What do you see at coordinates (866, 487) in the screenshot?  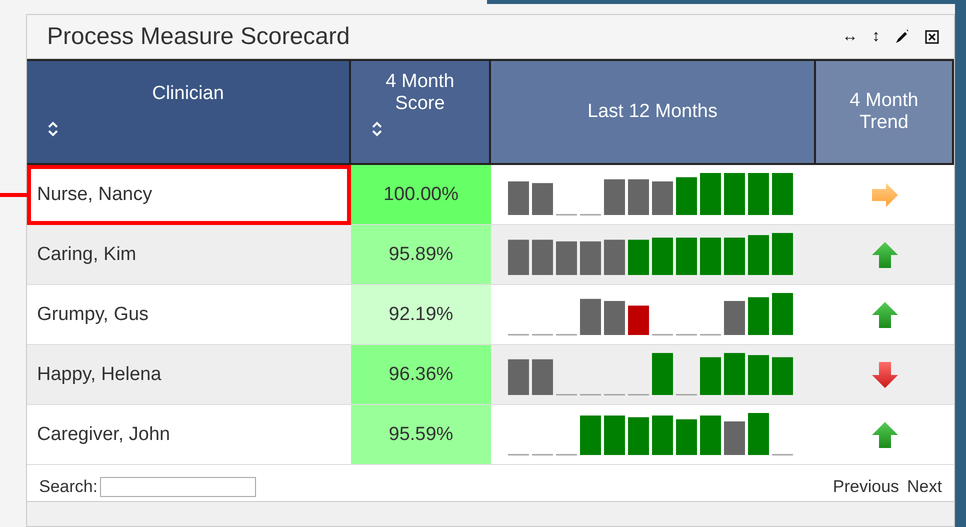 I see `previous-link: Previous` at bounding box center [866, 487].